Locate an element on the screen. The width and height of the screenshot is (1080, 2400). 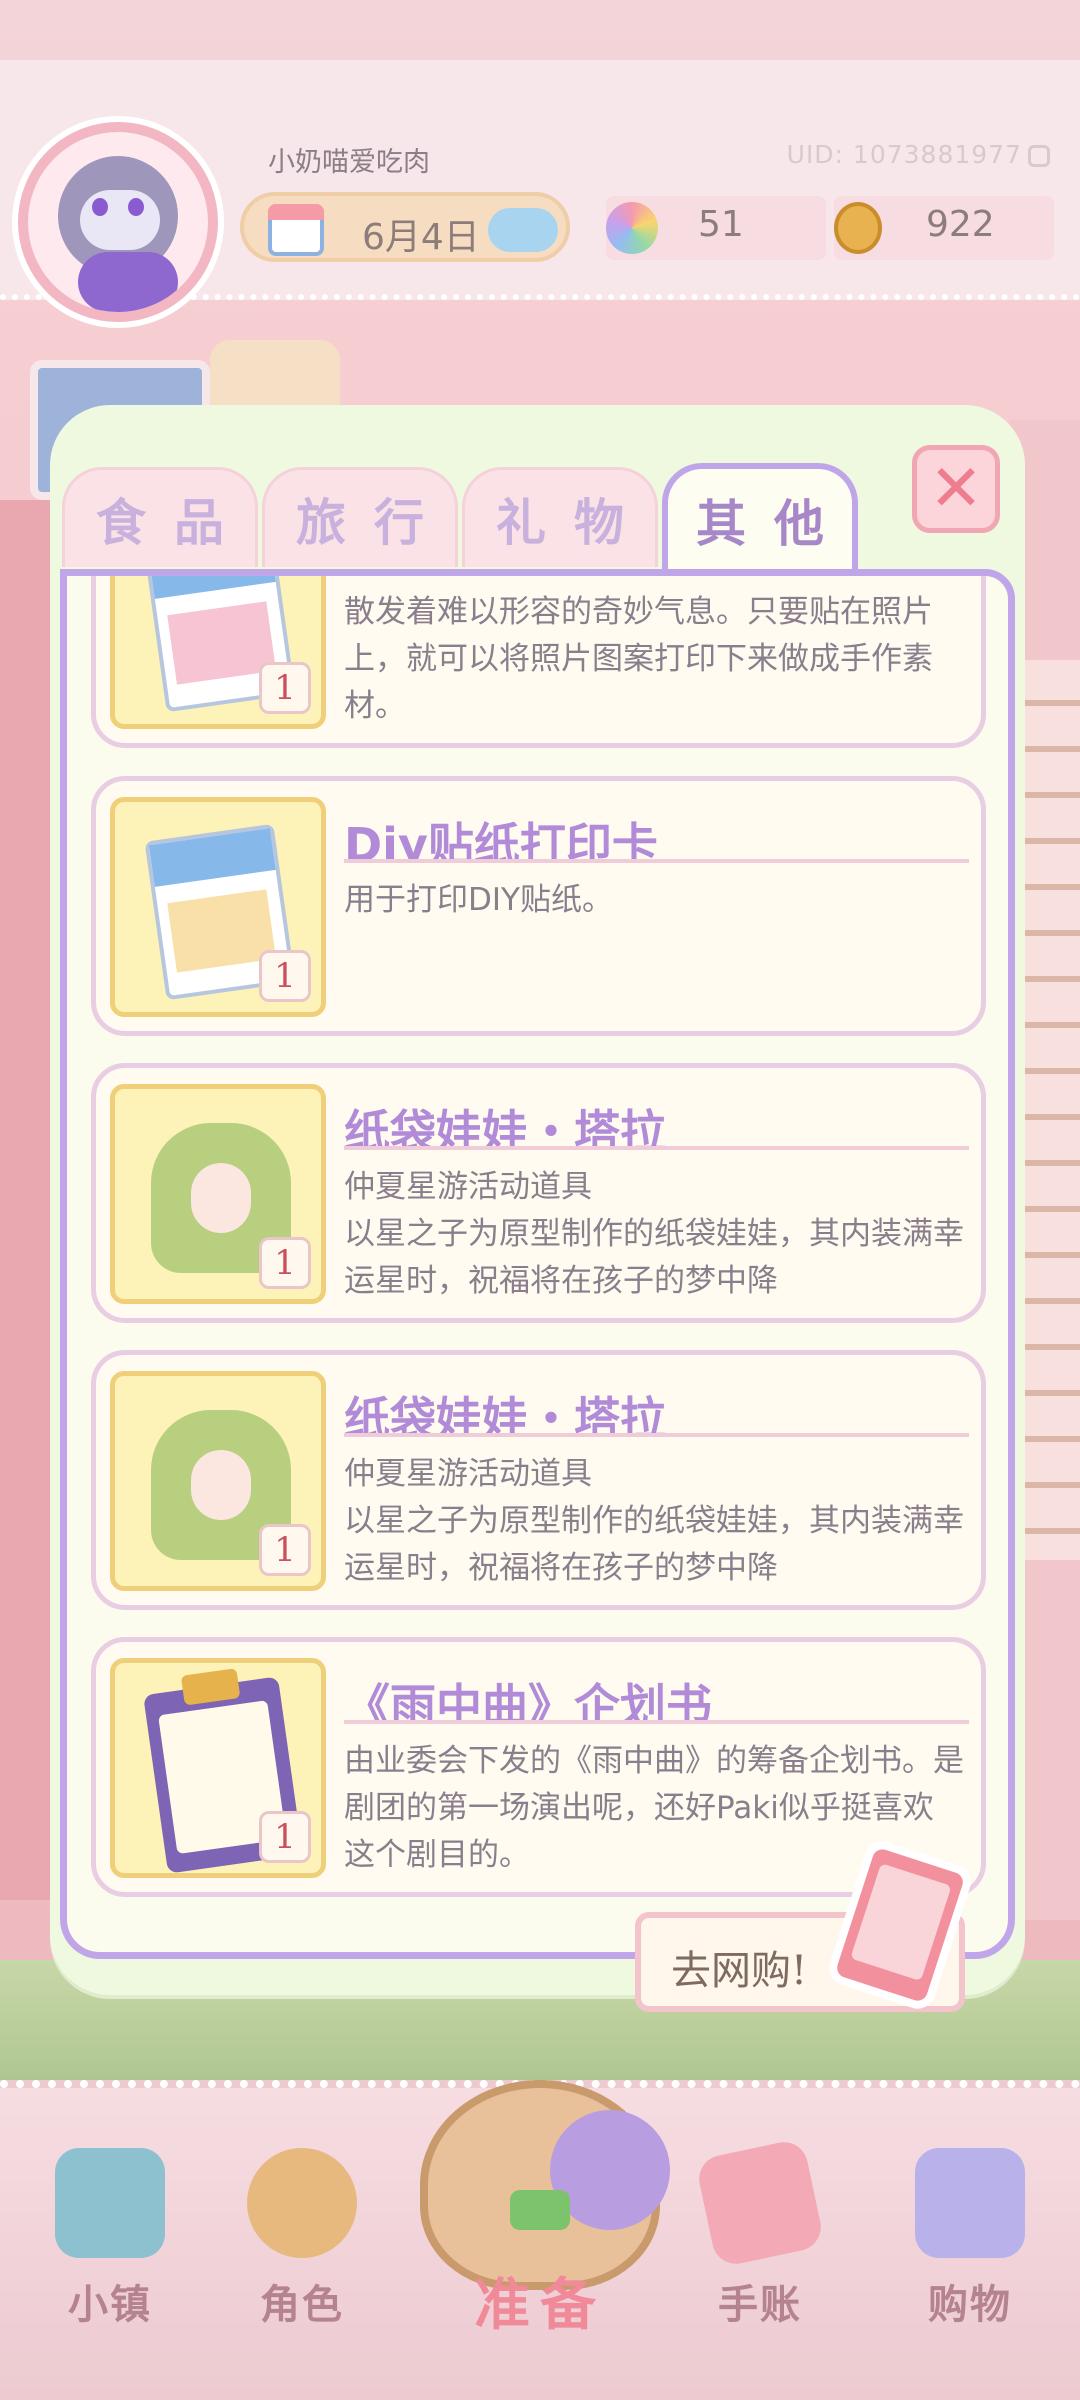
flower-currency: 51 is located at coordinates (716, 228).